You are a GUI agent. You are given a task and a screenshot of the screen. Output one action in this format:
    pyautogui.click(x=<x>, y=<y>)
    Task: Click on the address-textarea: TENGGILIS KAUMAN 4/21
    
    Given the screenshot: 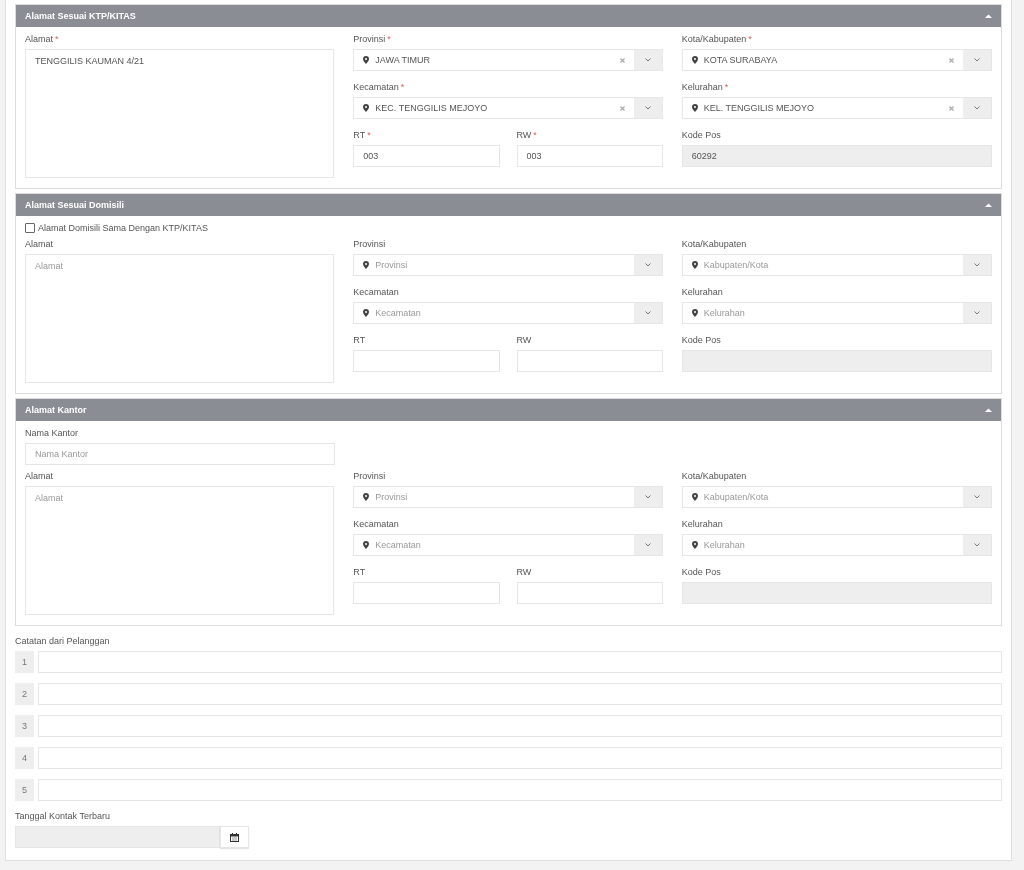 What is the action you would take?
    pyautogui.click(x=180, y=113)
    